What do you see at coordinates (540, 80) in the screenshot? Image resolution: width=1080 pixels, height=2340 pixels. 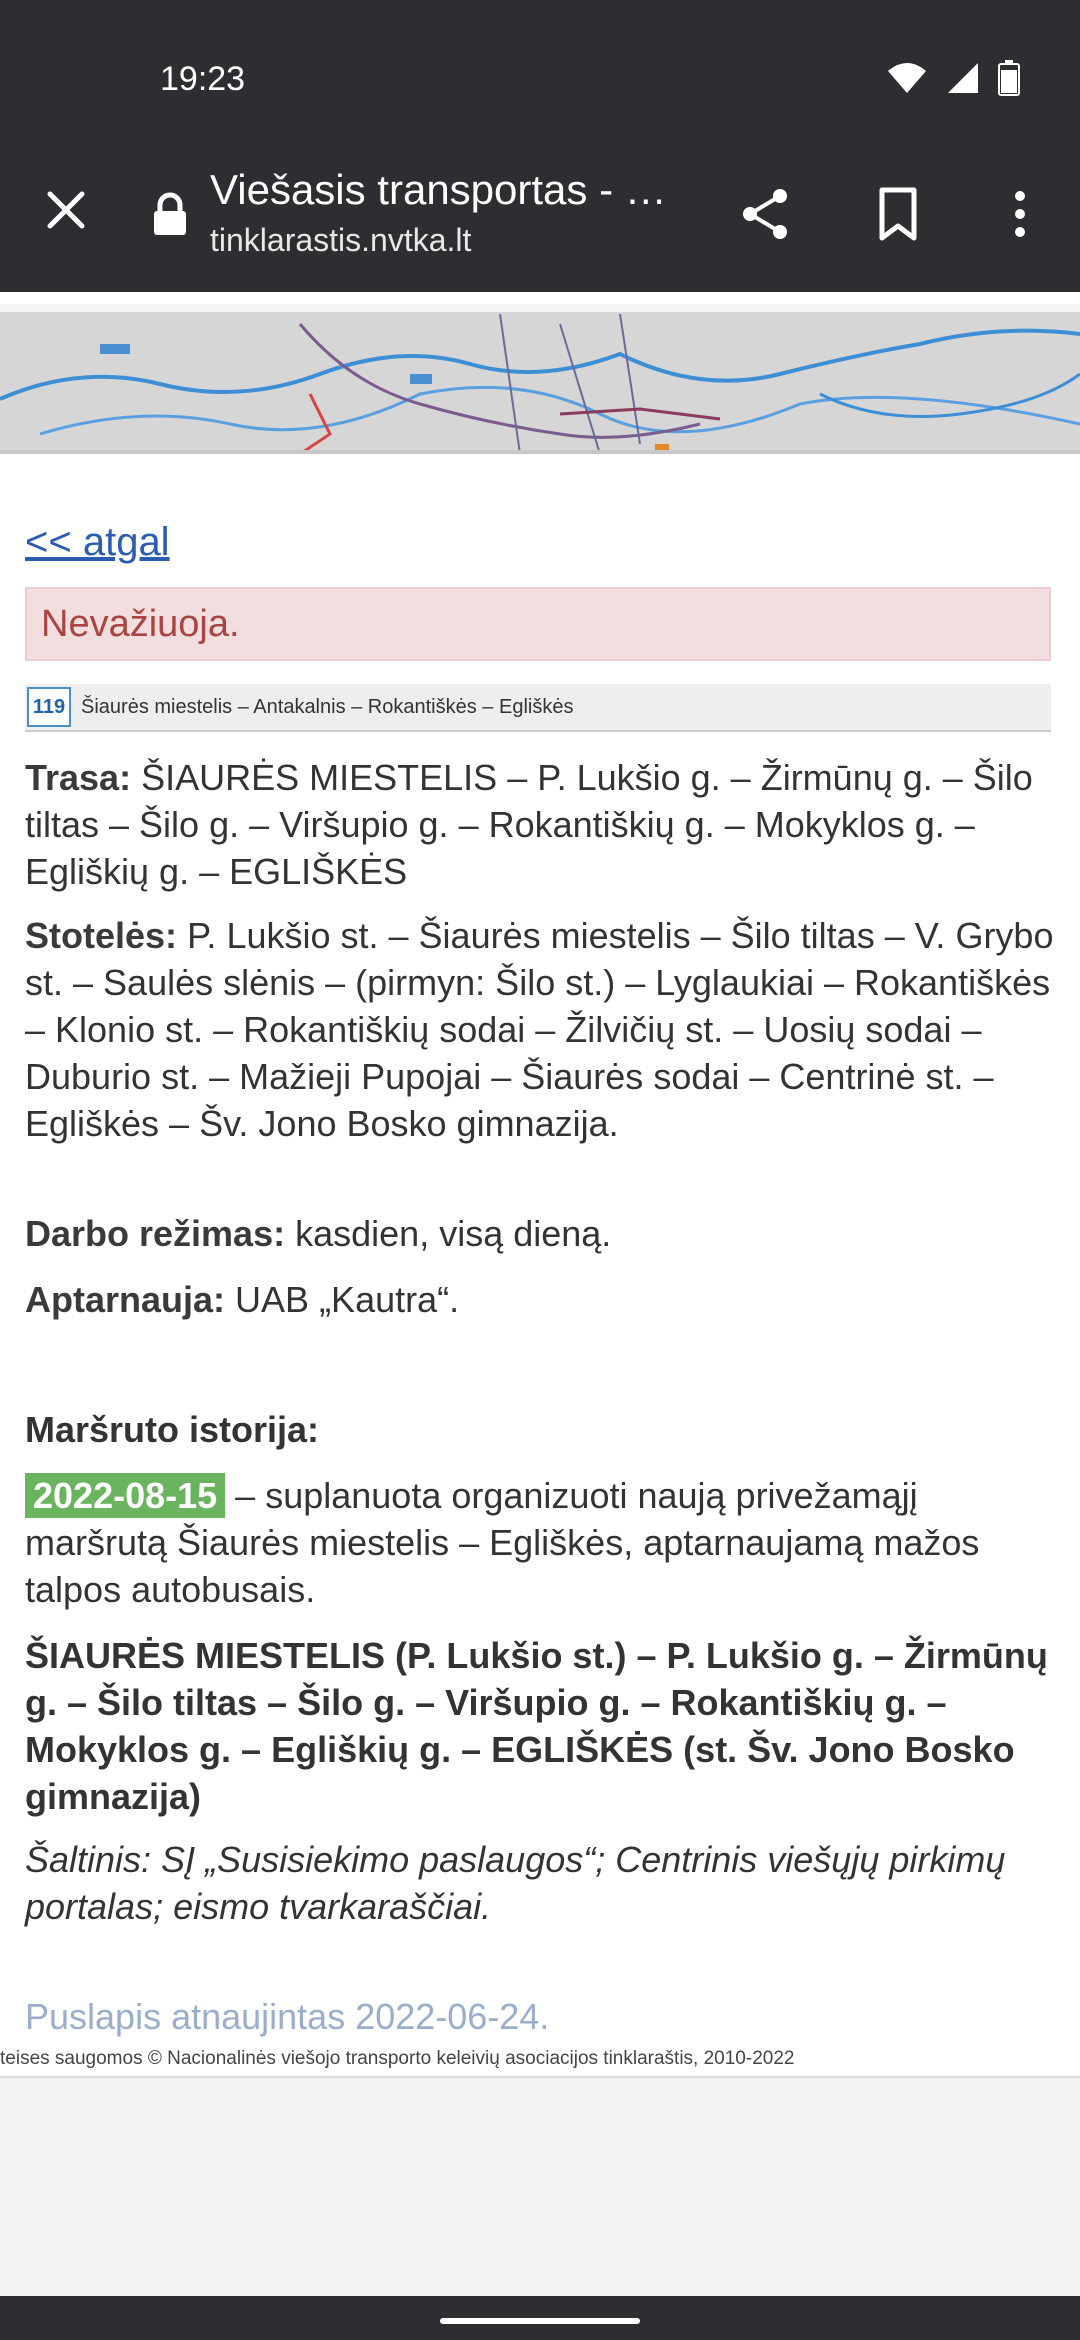 I see `status-bar: 19:23` at bounding box center [540, 80].